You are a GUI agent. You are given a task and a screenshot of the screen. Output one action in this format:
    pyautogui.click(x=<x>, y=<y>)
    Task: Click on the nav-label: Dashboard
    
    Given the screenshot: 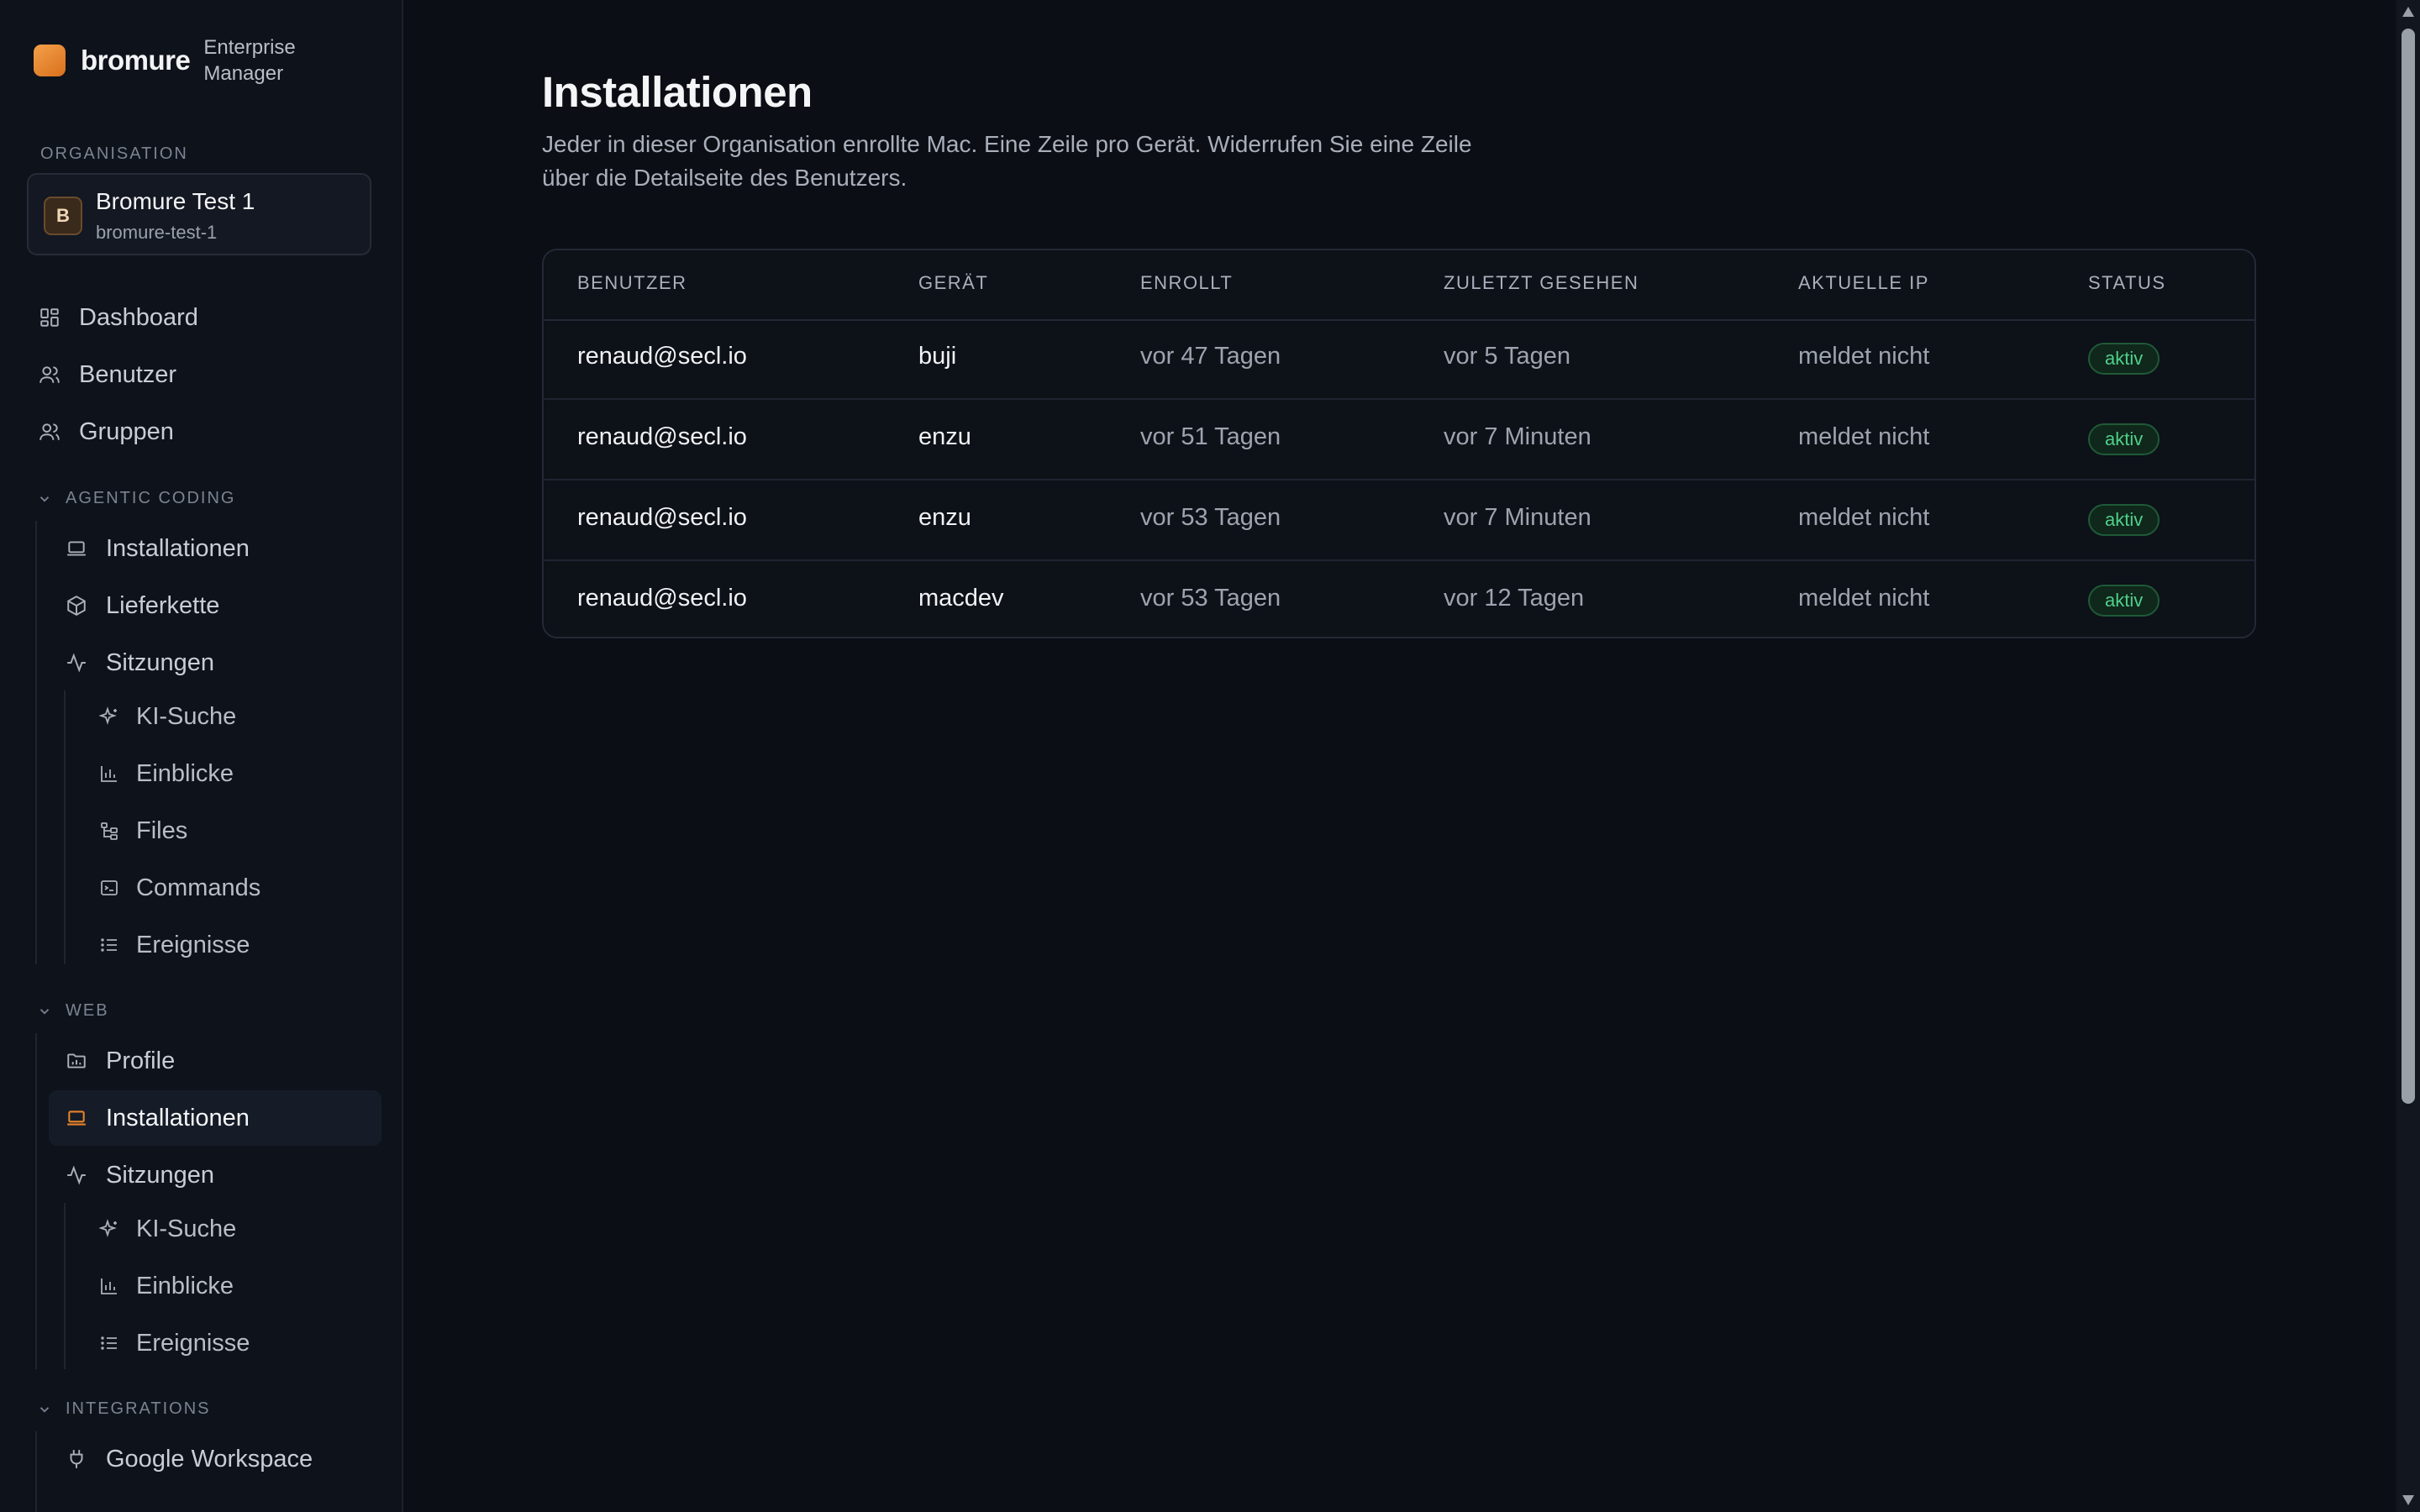 What is the action you would take?
    pyautogui.click(x=138, y=317)
    